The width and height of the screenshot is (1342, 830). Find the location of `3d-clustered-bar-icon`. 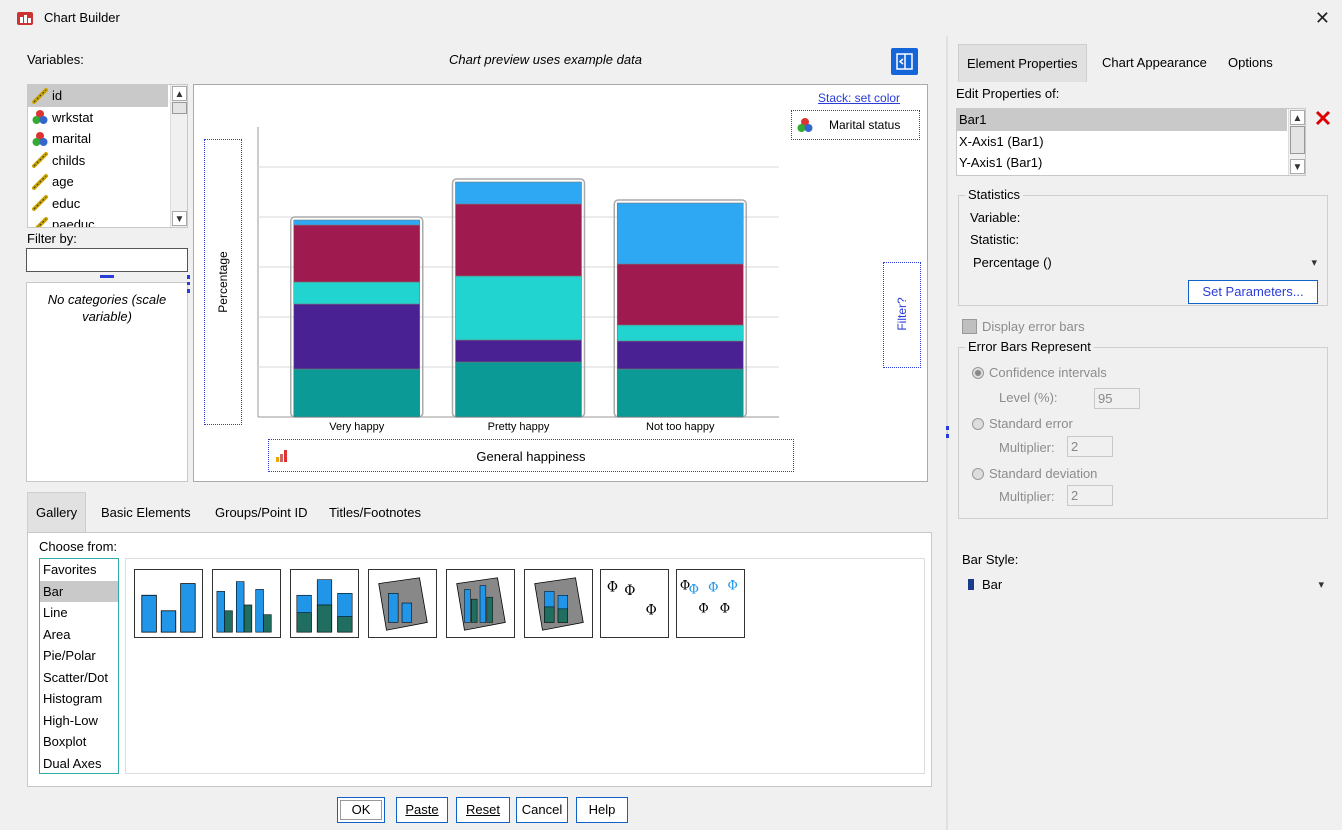

3d-clustered-bar-icon is located at coordinates (480, 603).